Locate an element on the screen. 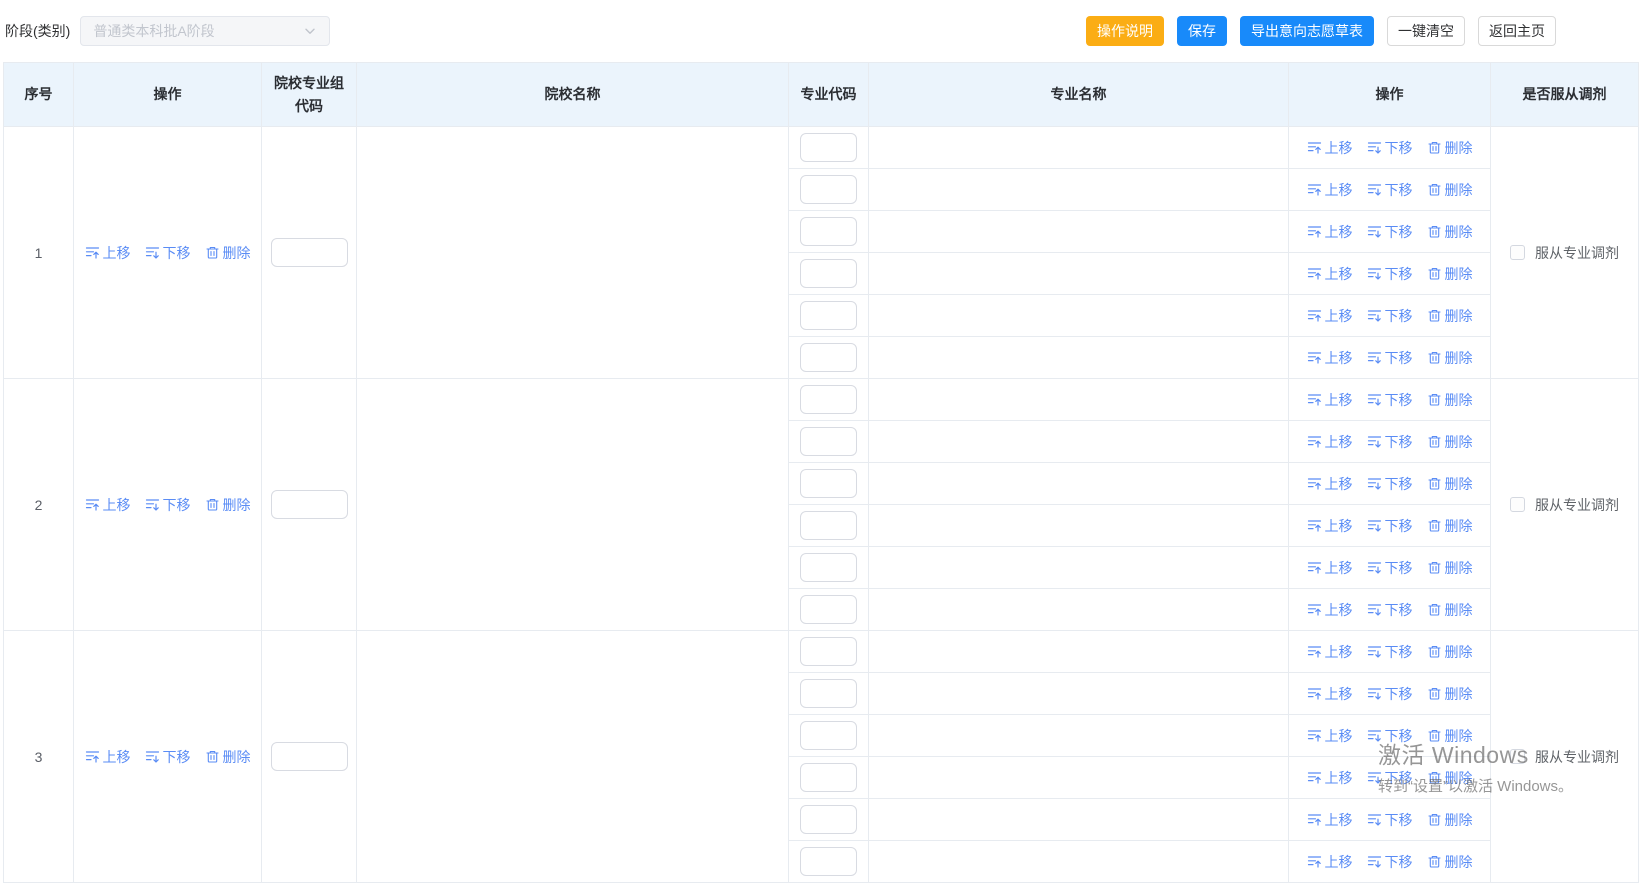 The height and width of the screenshot is (883, 1640). major-name-cell is located at coordinates (1078, 693).